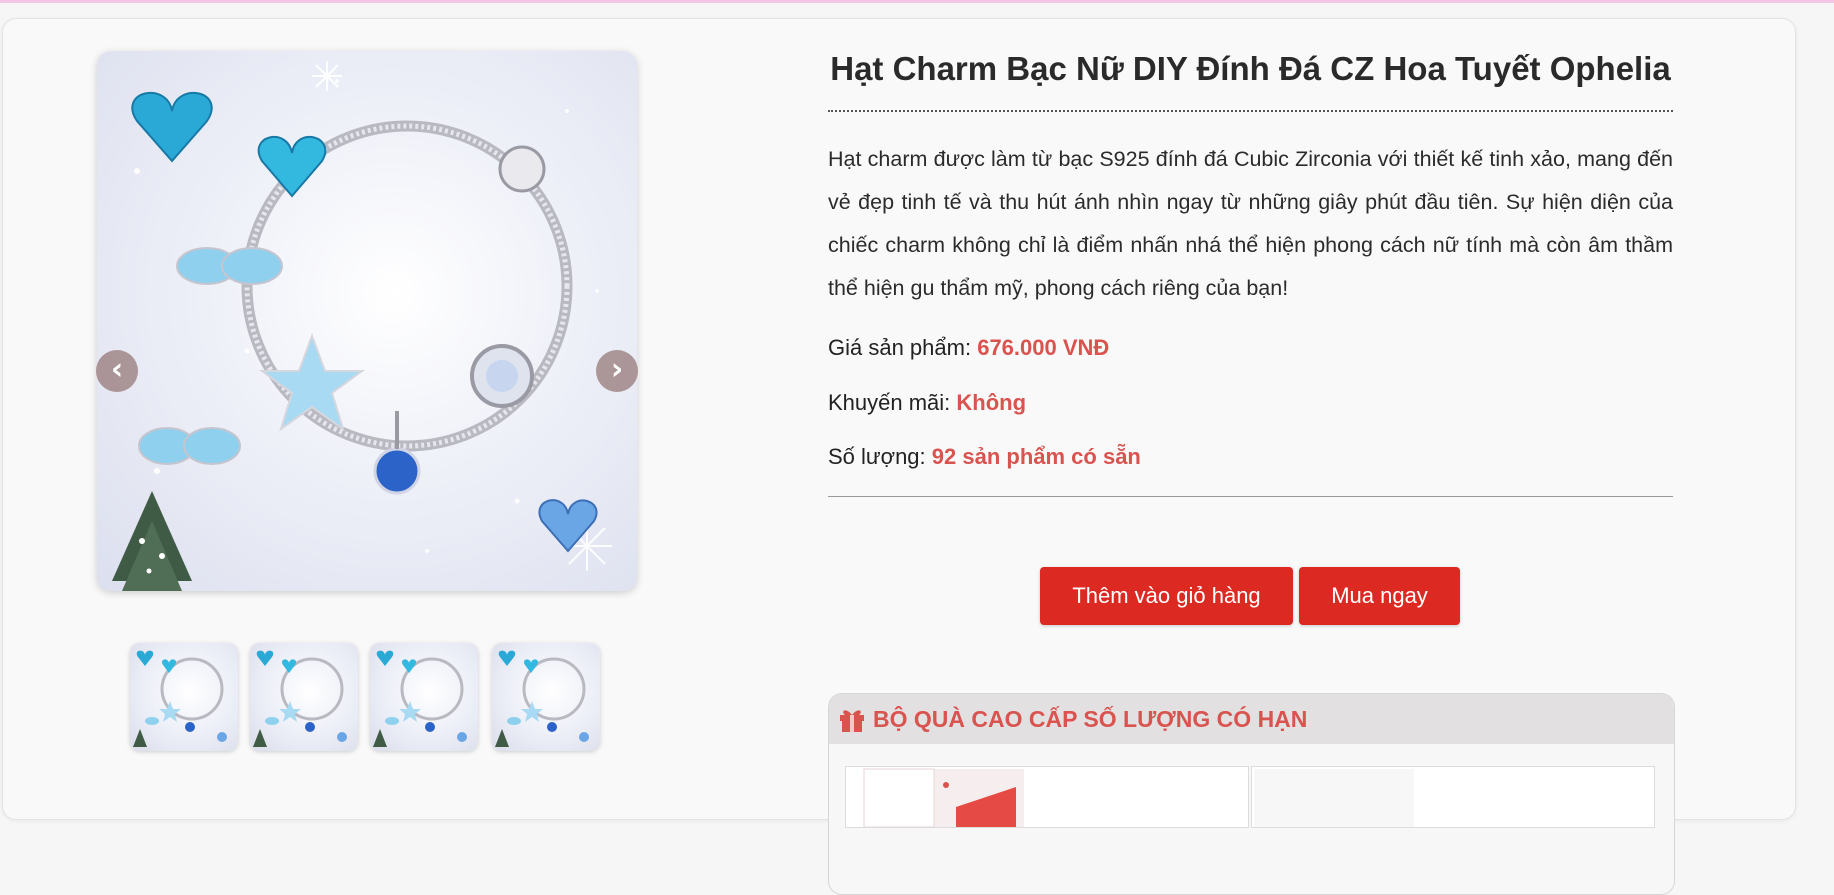 The image size is (1834, 895). What do you see at coordinates (1090, 718) in the screenshot?
I see `gift-heading: BỘ QUÀ CAO CẤP SỐ LƯỢNG CÓ HẠN` at bounding box center [1090, 718].